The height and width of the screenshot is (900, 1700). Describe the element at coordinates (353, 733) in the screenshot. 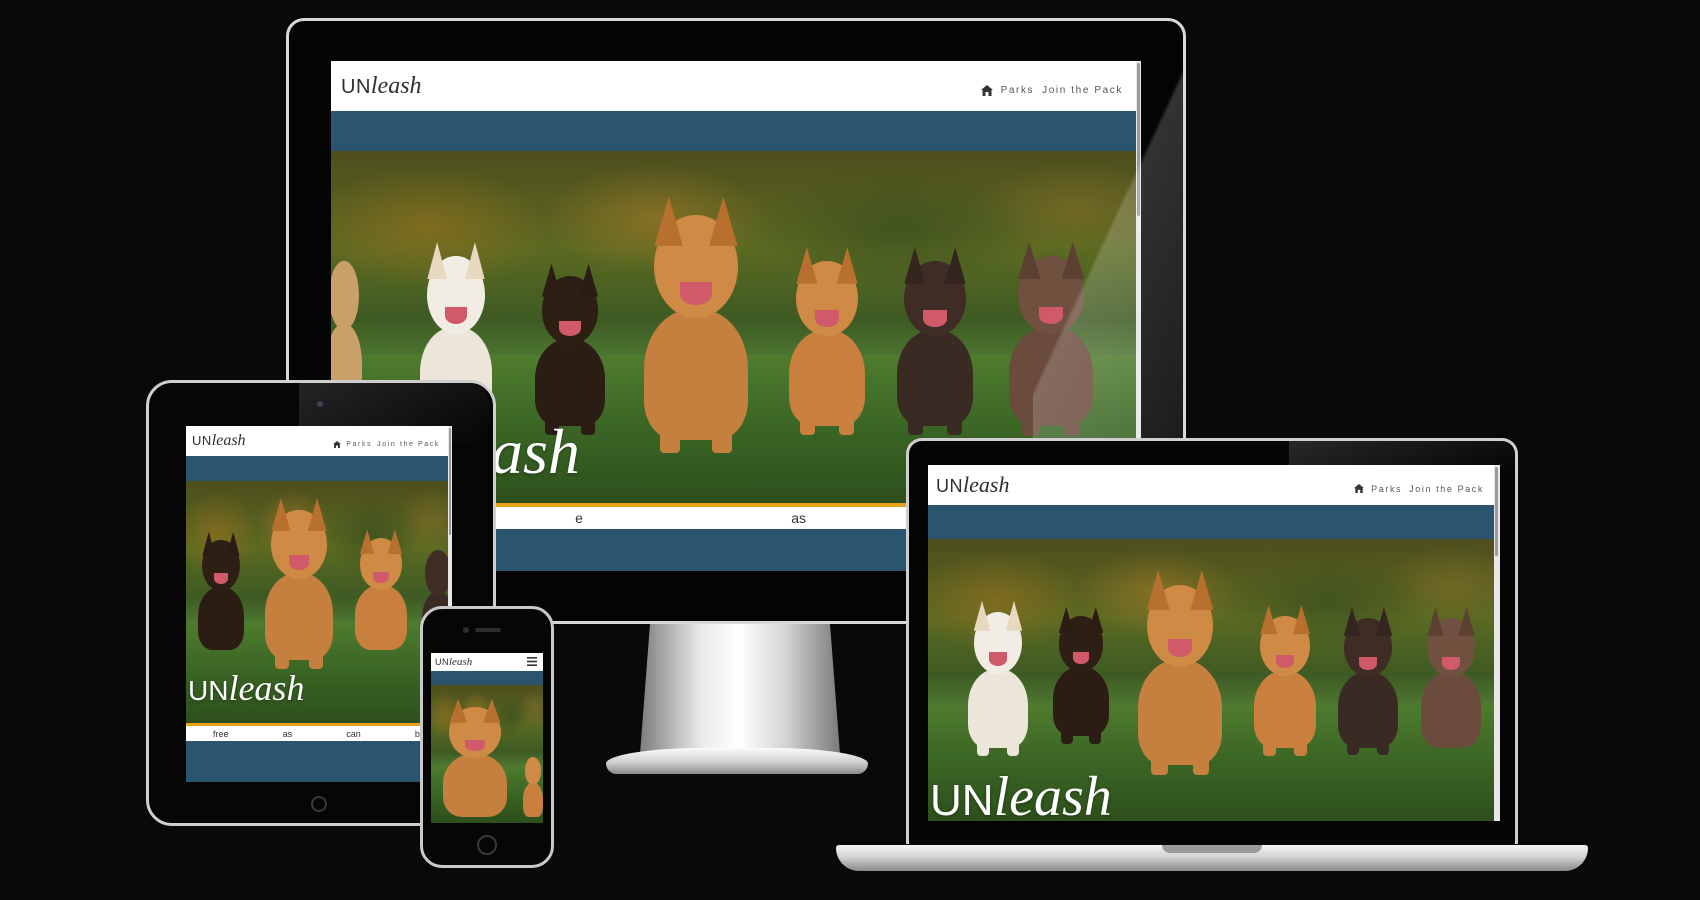

I see `tagline-word: can` at that location.